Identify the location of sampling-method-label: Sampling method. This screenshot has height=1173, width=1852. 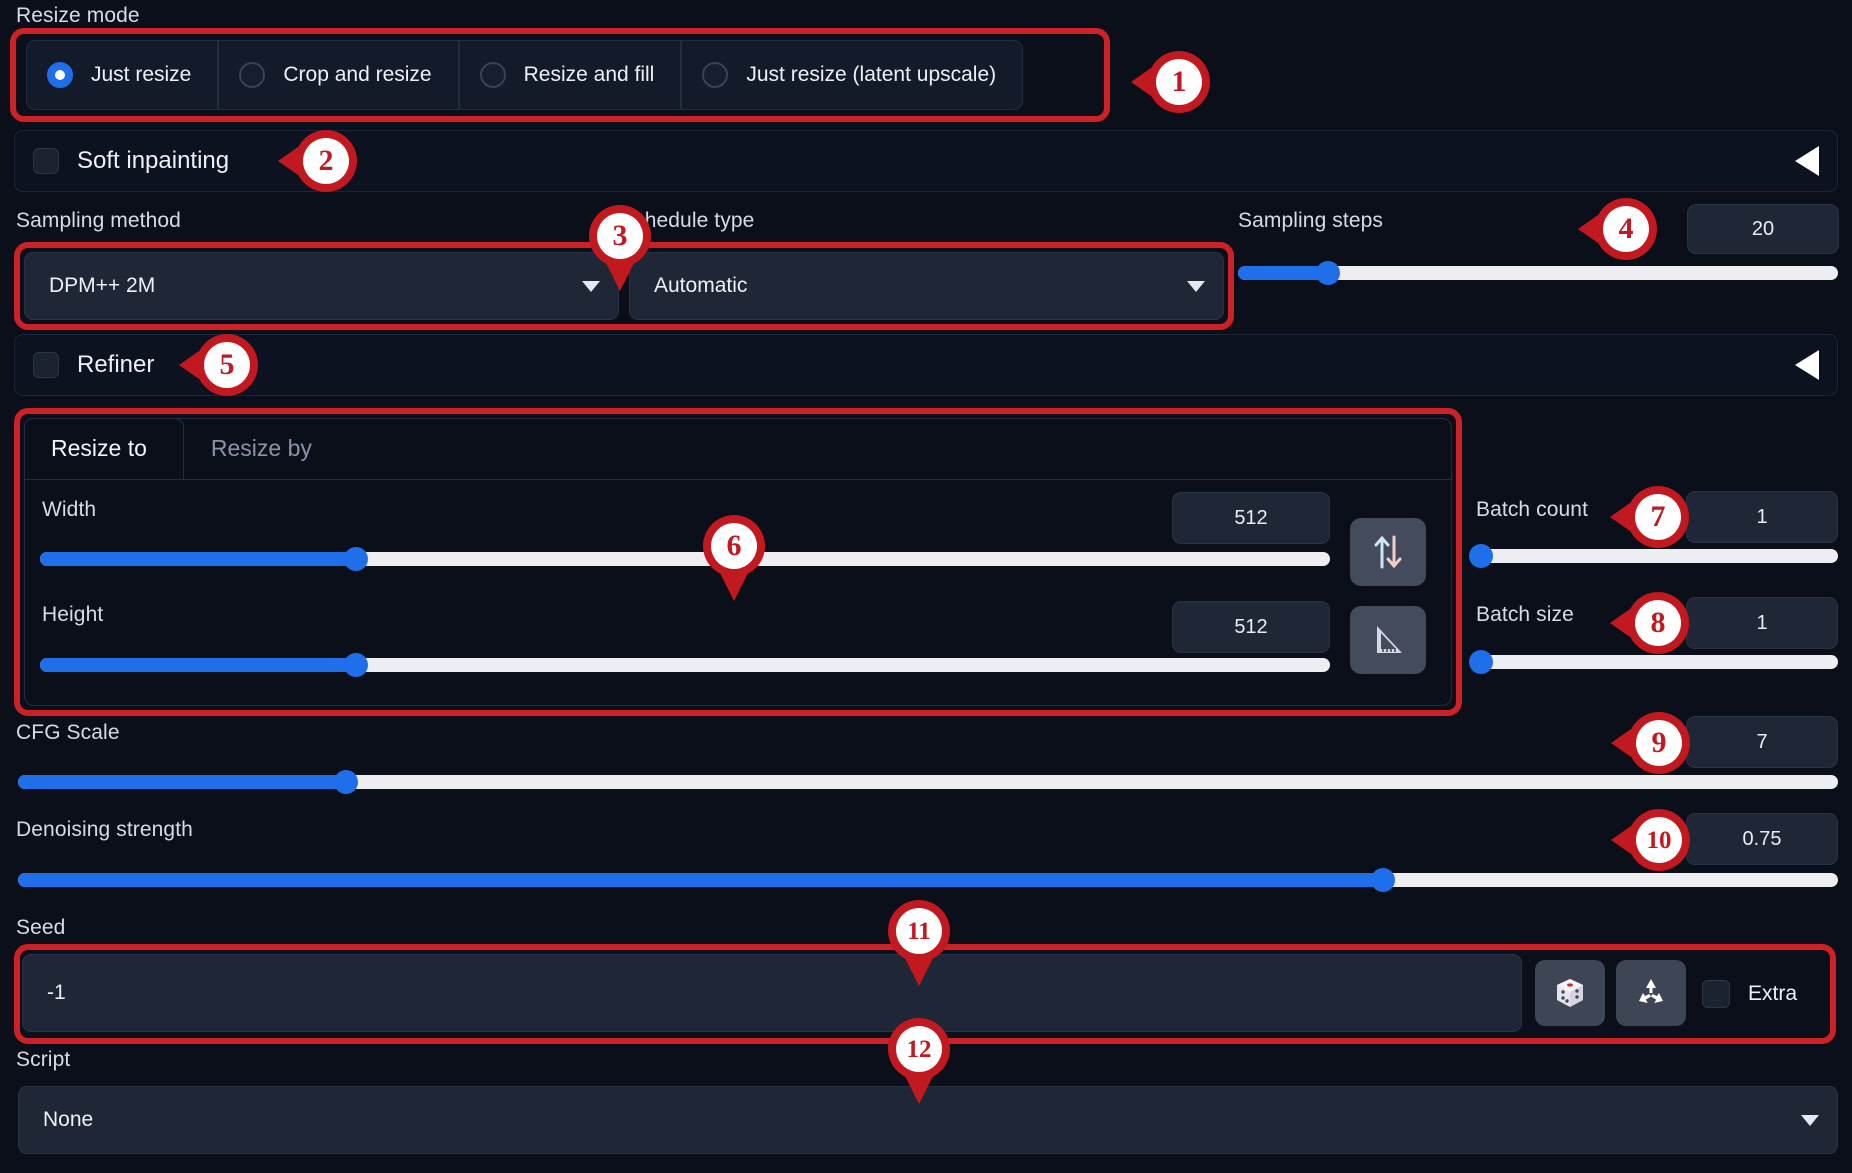
(98, 220).